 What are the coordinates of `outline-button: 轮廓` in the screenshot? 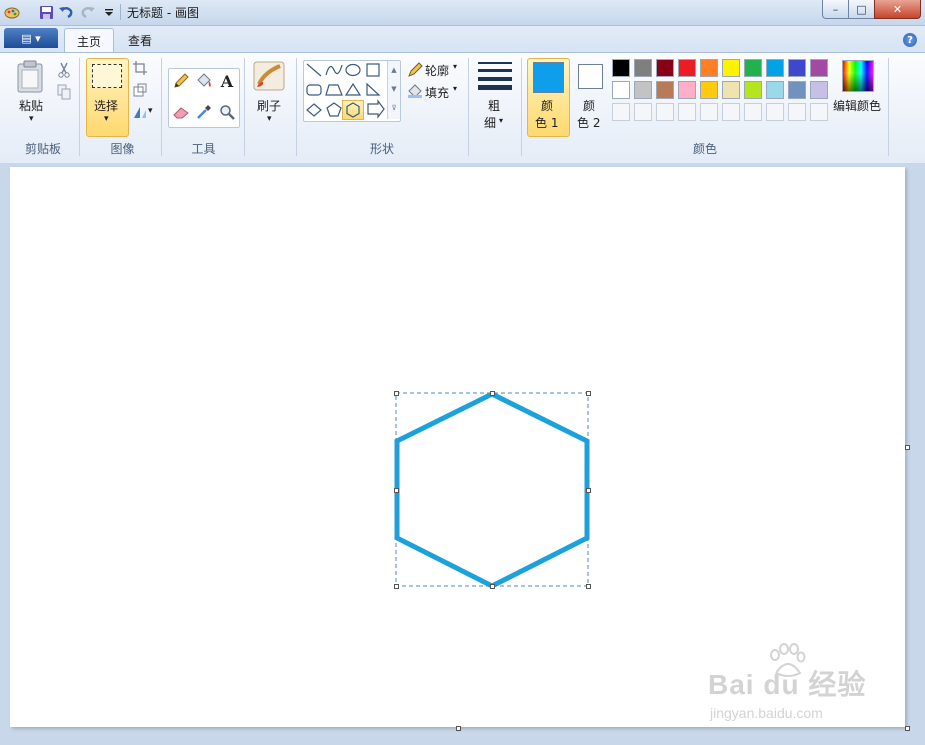 It's located at (437, 70).